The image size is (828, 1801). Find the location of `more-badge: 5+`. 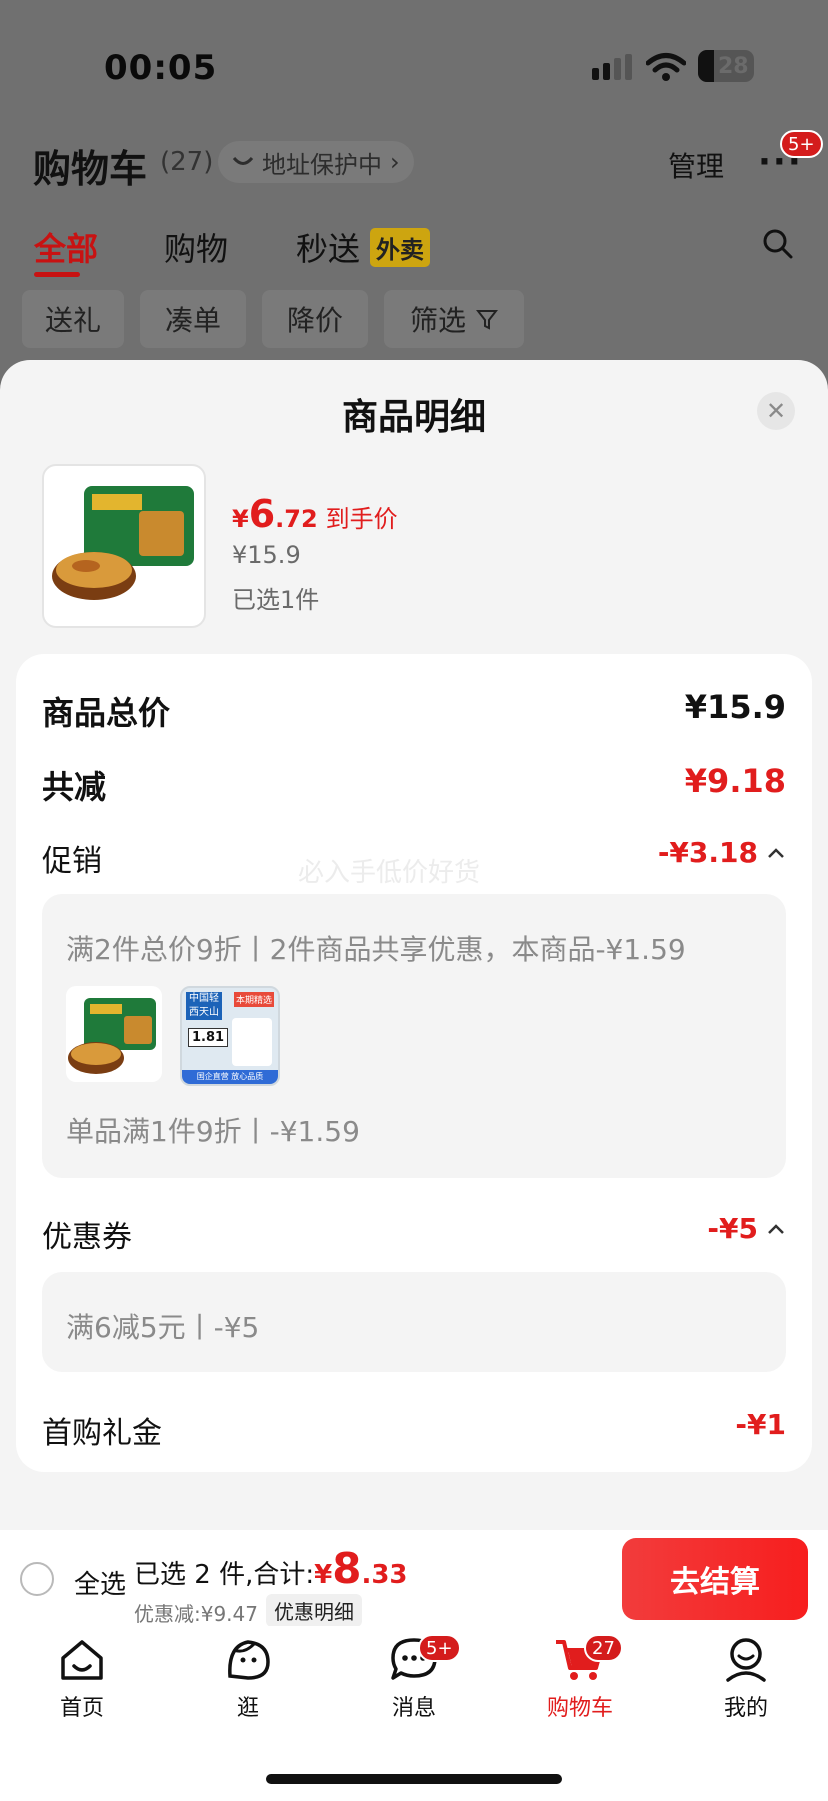

more-badge: 5+ is located at coordinates (801, 144).